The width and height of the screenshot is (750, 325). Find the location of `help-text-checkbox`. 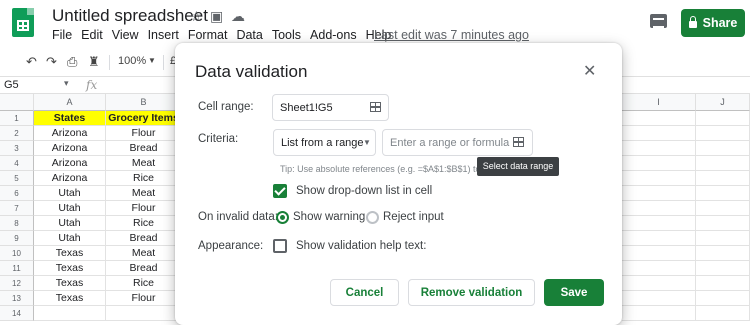

help-text-checkbox is located at coordinates (280, 246).